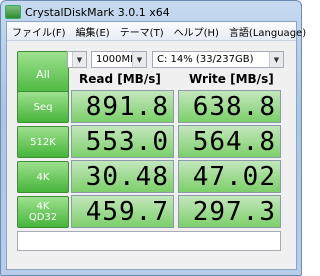 The image size is (320, 276). What do you see at coordinates (43, 107) in the screenshot?
I see `seq-test-button: Seq` at bounding box center [43, 107].